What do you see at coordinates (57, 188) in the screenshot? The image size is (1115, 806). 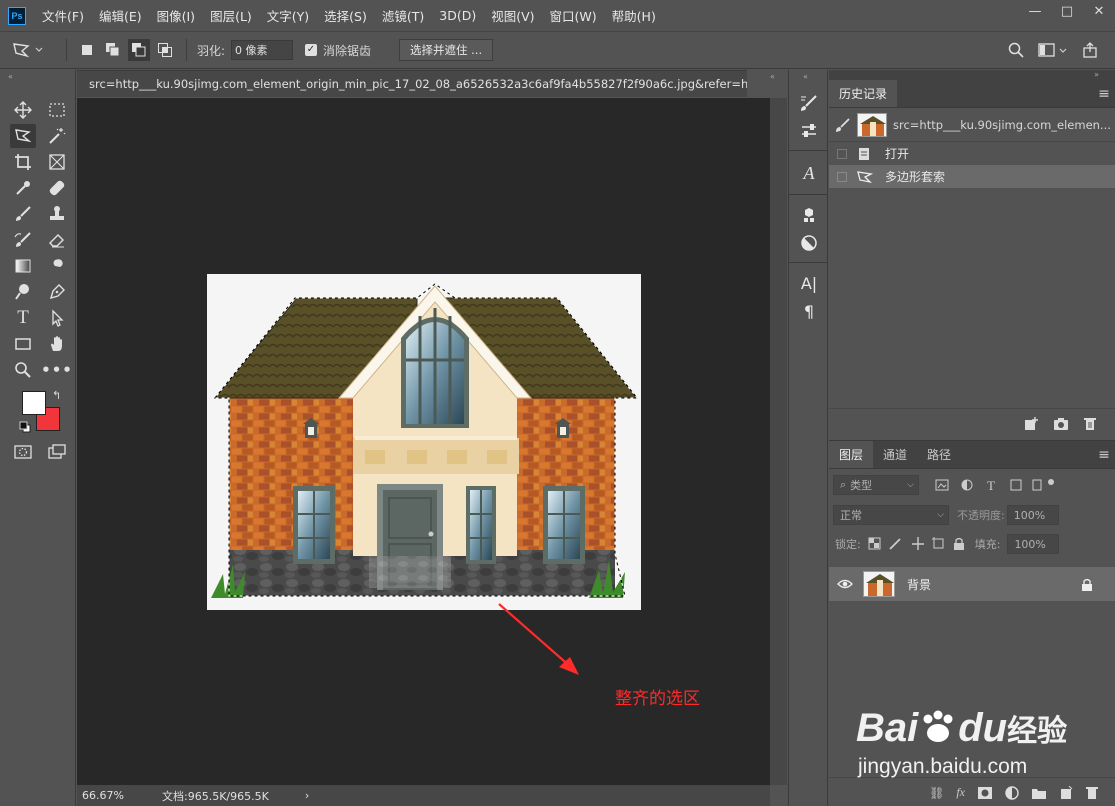 I see `healing-brush-tool` at bounding box center [57, 188].